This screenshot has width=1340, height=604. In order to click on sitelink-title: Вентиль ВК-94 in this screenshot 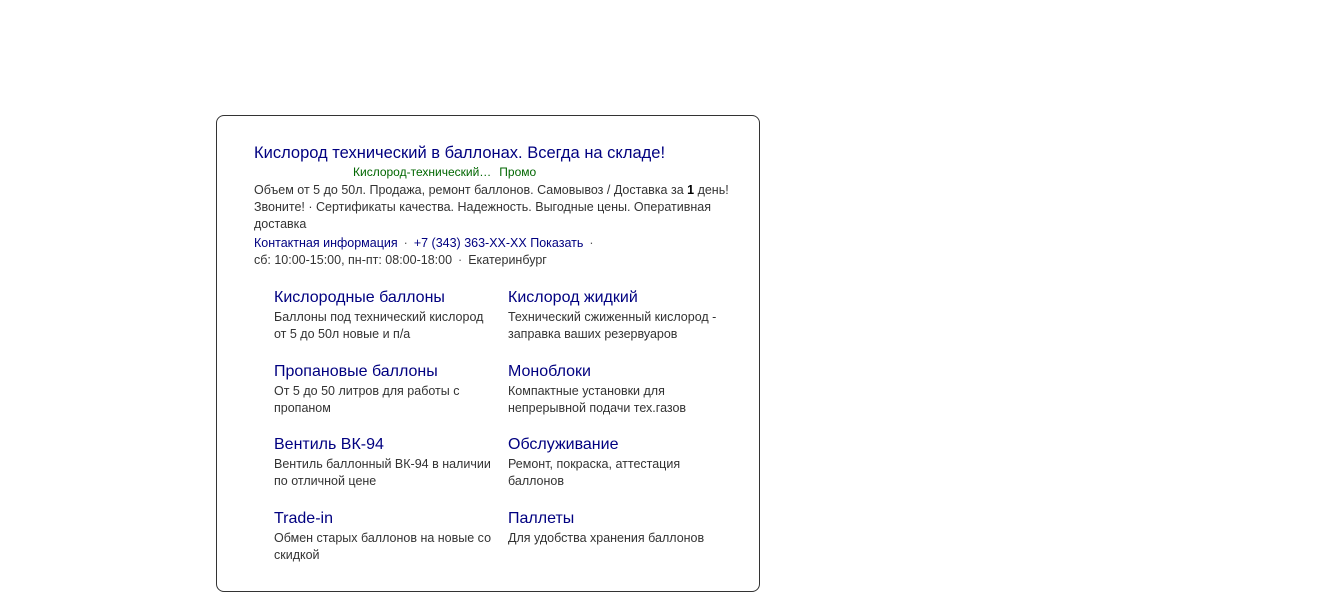, I will do `click(386, 445)`.